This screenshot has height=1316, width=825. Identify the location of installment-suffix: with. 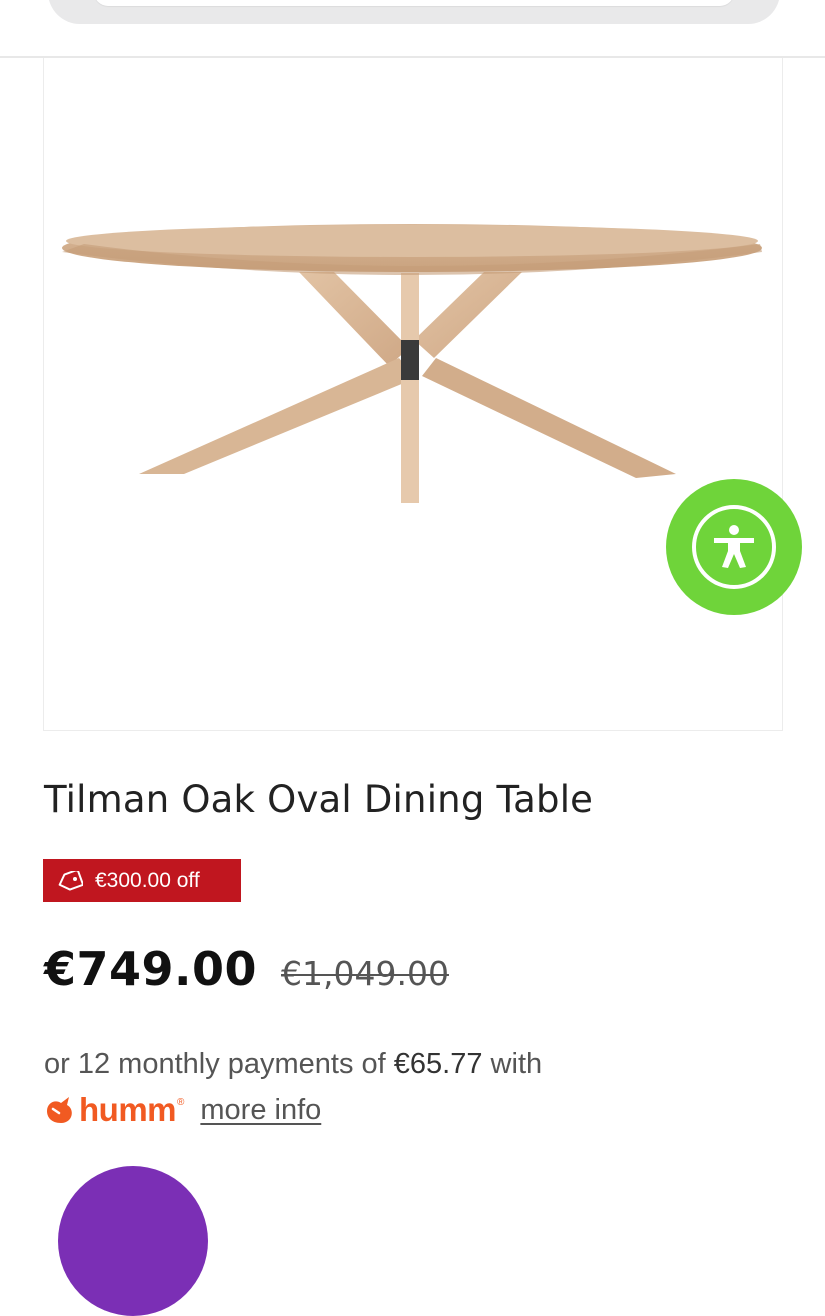
(512, 1064).